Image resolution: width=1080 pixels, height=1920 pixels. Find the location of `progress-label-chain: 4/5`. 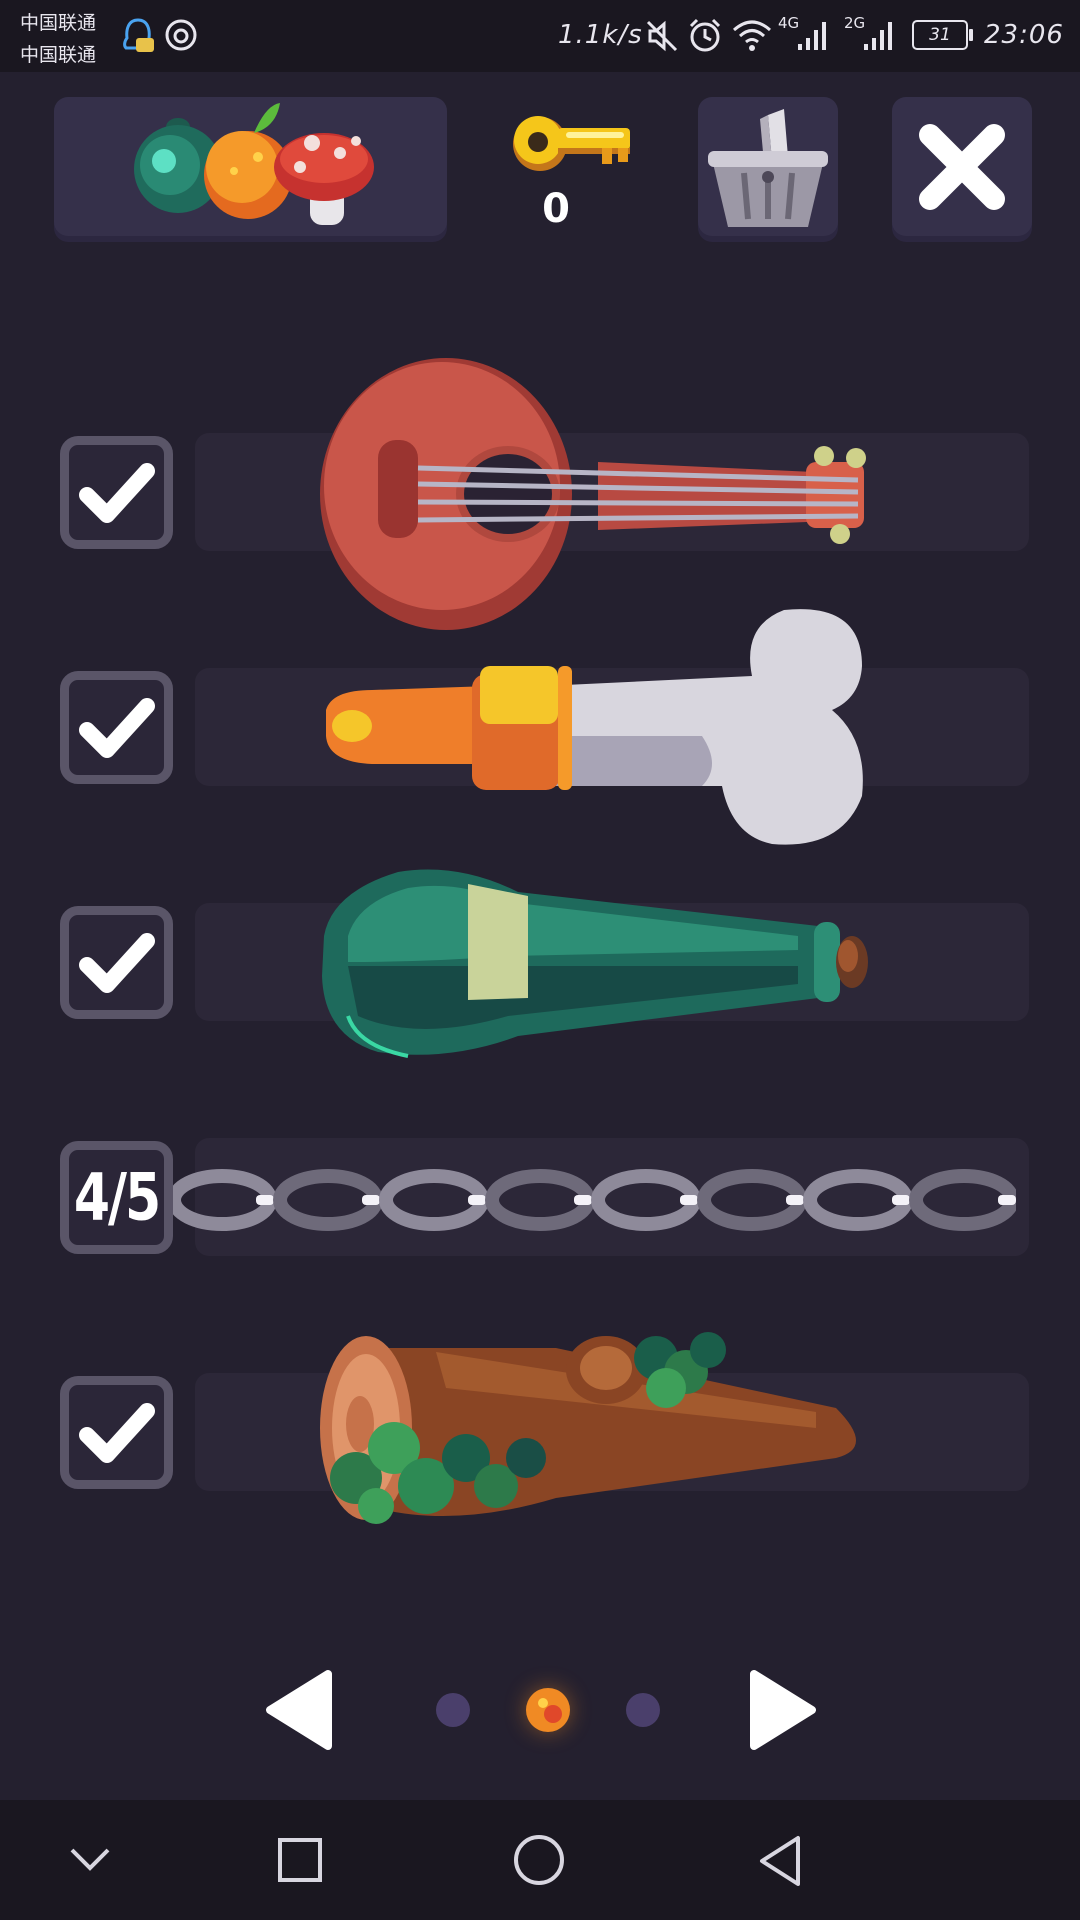

progress-label-chain: 4/5 is located at coordinates (117, 1197).